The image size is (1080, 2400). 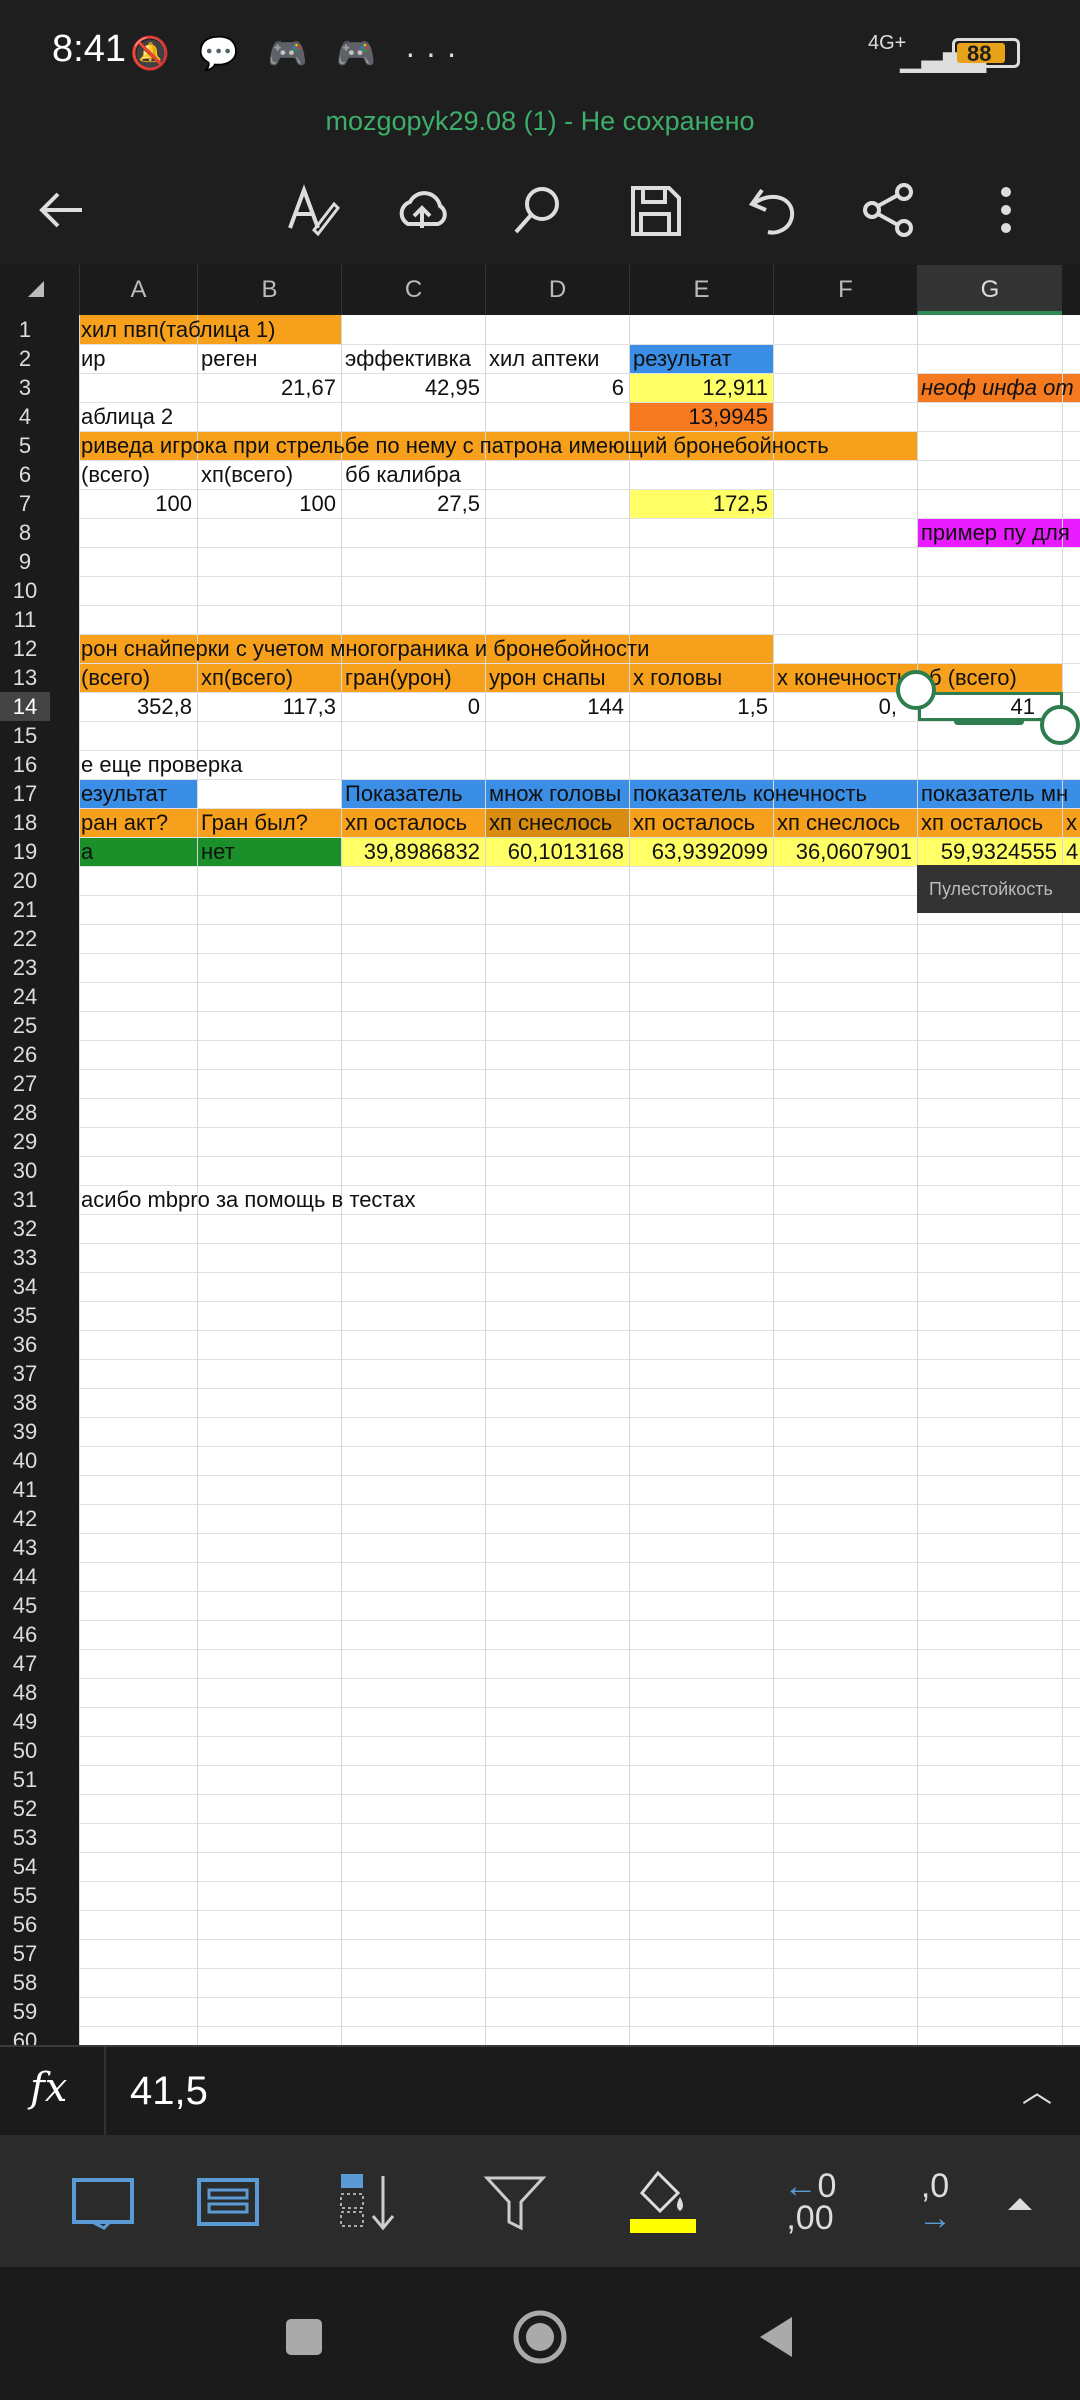 What do you see at coordinates (25, 1083) in the screenshot?
I see `row-header-27: 27` at bounding box center [25, 1083].